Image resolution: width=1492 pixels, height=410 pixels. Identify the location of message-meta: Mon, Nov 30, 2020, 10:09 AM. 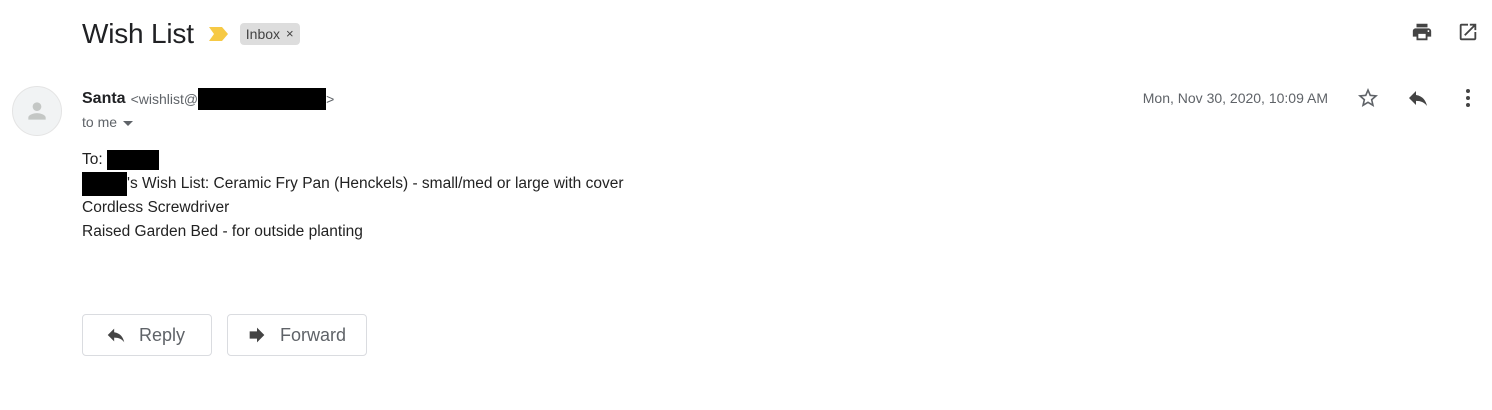
(1311, 98).